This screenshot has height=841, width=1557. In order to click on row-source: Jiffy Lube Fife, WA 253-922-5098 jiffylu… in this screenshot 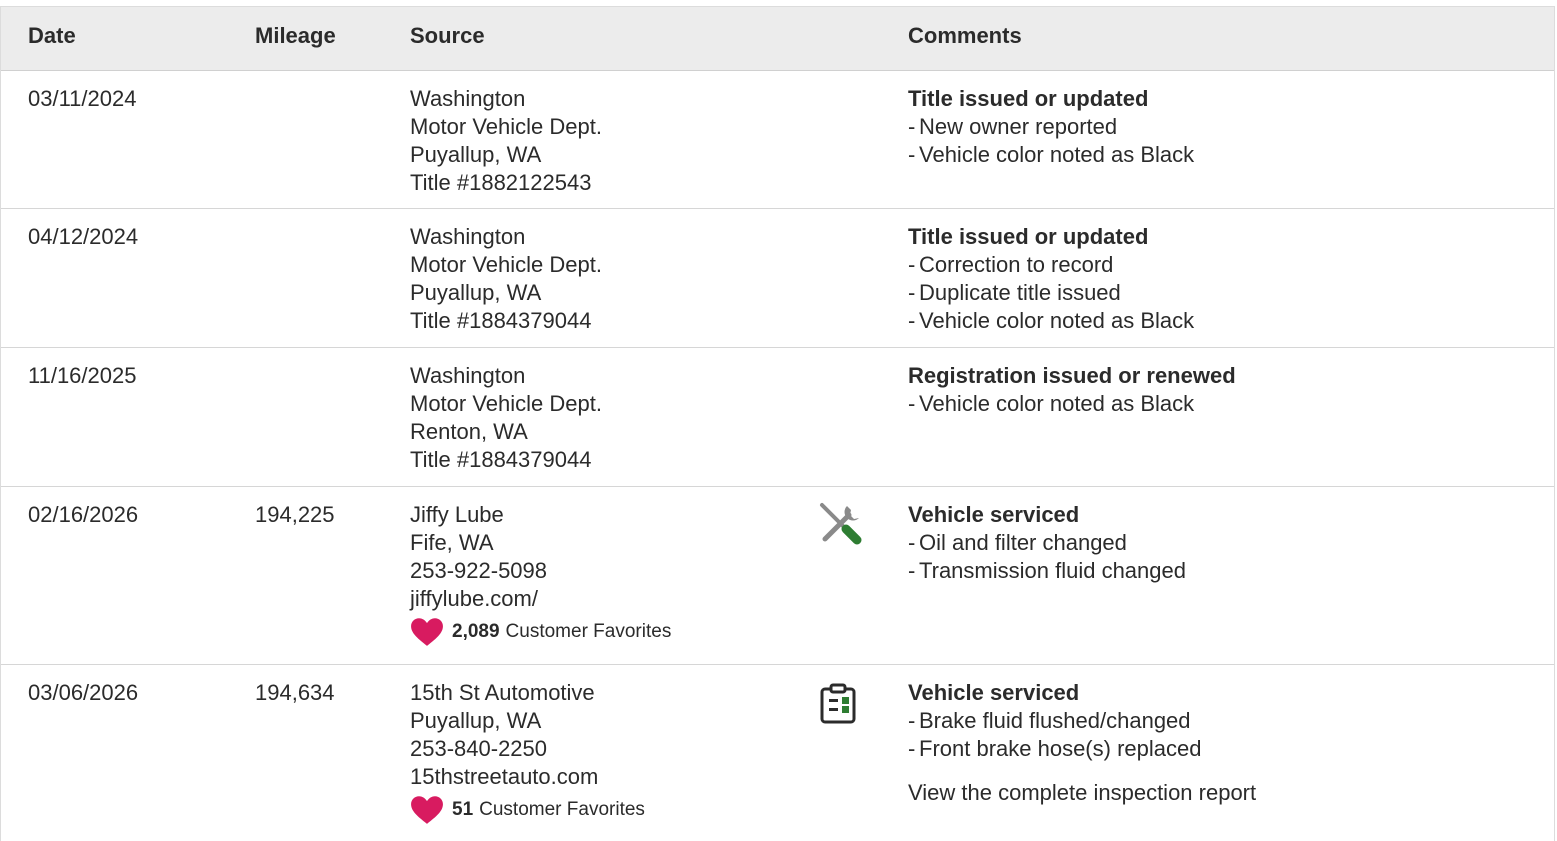, I will do `click(540, 574)`.